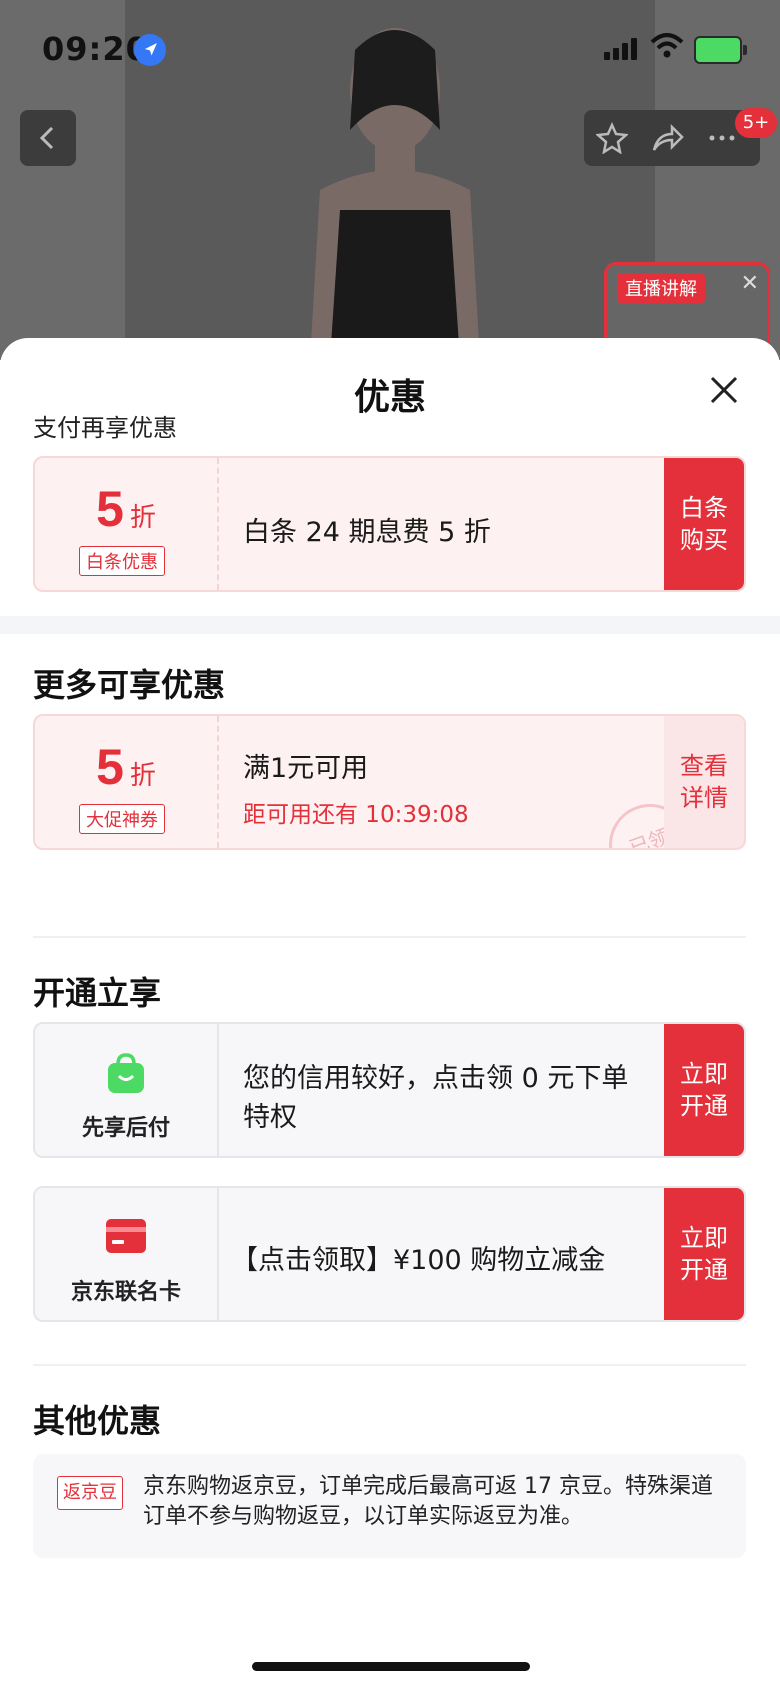  What do you see at coordinates (90, 1493) in the screenshot?
I see `jd-beans-tag: 返京豆` at bounding box center [90, 1493].